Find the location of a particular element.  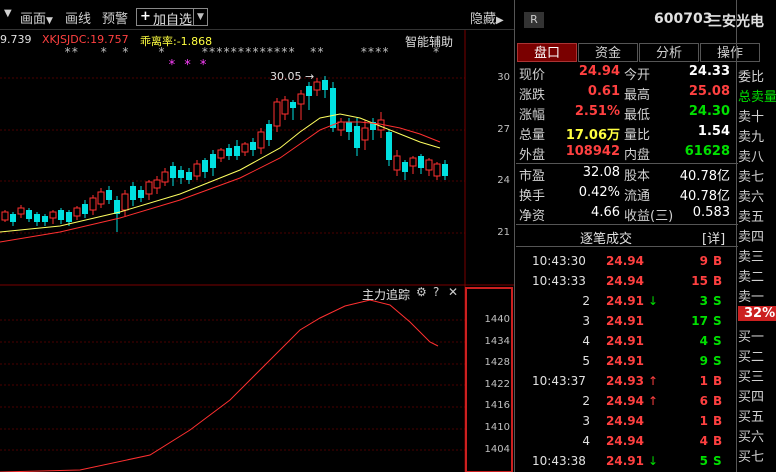

sub-y-tick: 1404 is located at coordinates (497, 449).